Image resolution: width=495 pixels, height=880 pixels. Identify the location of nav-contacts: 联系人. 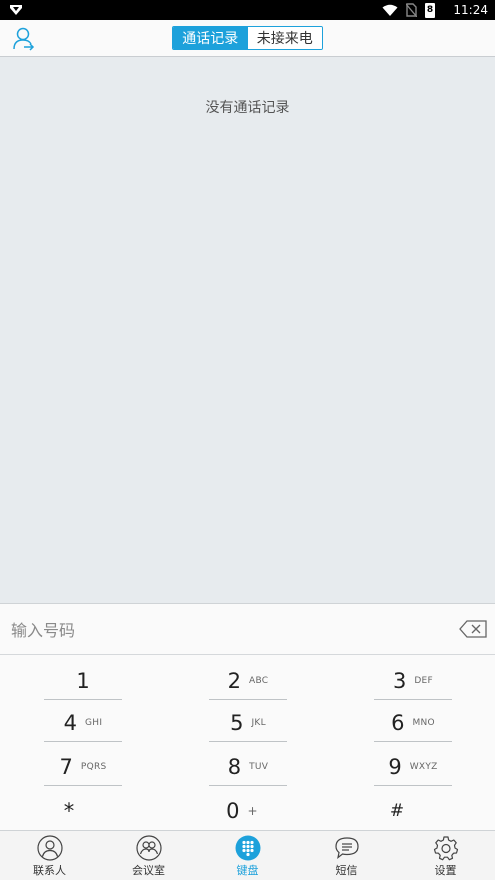
(49, 855).